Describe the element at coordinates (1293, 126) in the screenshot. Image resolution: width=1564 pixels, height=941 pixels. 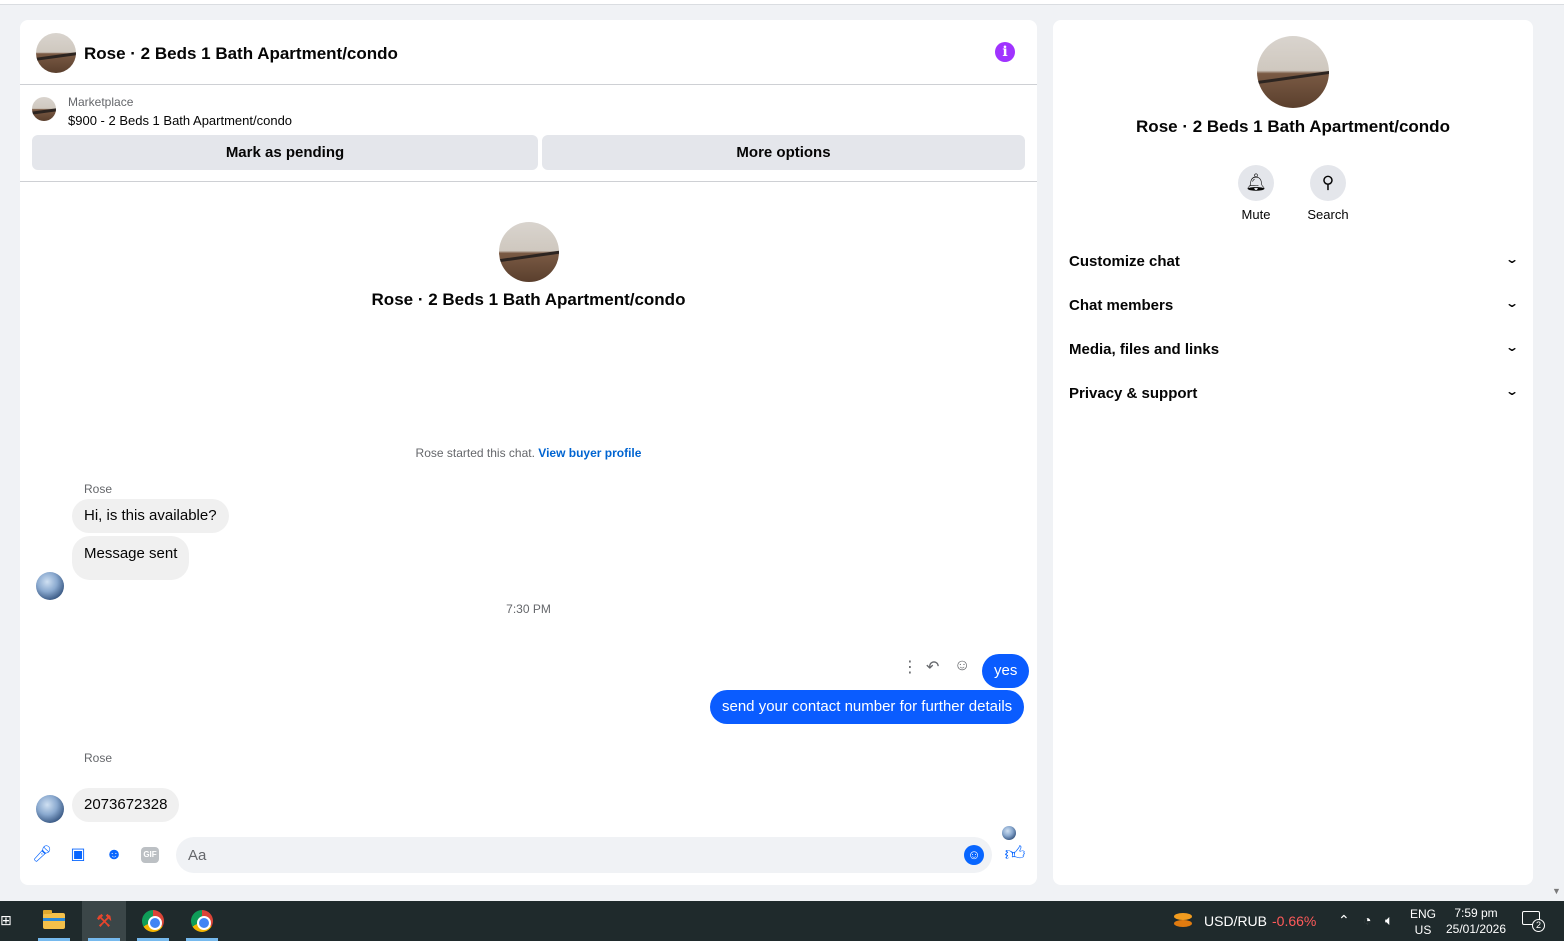
I see `info-title: Rose · 2 Beds 1 Bath Apartment/condo` at that location.